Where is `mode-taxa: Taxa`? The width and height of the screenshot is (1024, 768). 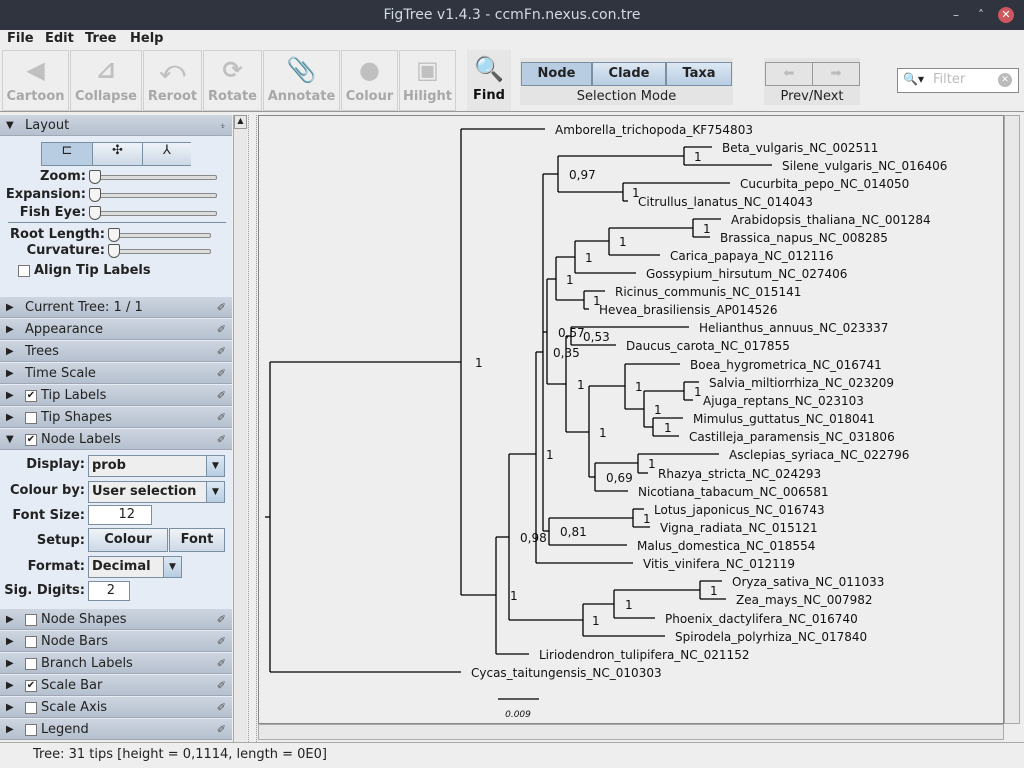
mode-taxa: Taxa is located at coordinates (699, 74).